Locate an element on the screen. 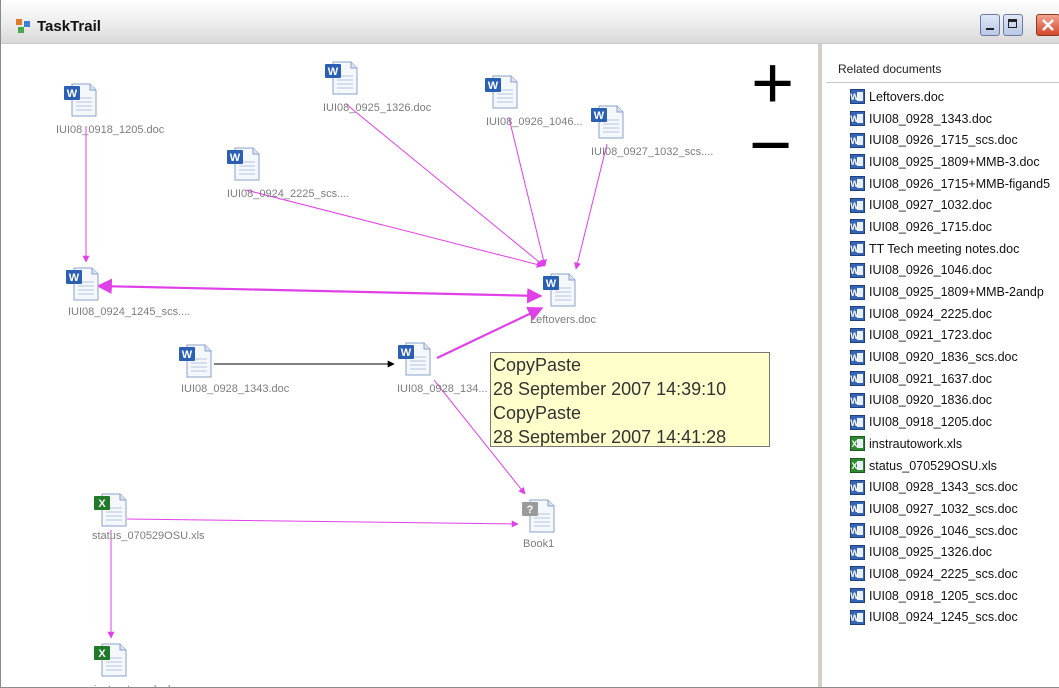  related-document-item: W IUI08_0926_1046_scs.doc is located at coordinates (950, 531).